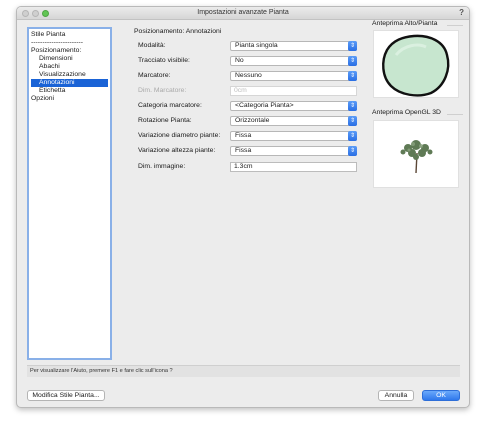 The height and width of the screenshot is (422, 491). I want to click on preview-opengl-title: Anteprima OpenGL 3D, so click(406, 112).